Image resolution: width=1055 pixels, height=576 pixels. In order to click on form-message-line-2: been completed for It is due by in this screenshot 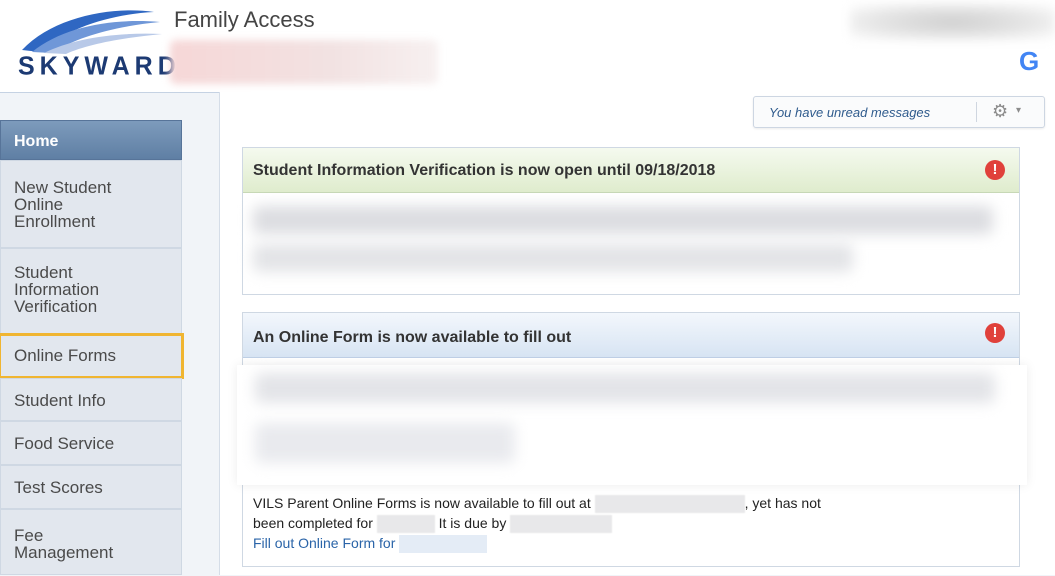, I will do `click(433, 524)`.